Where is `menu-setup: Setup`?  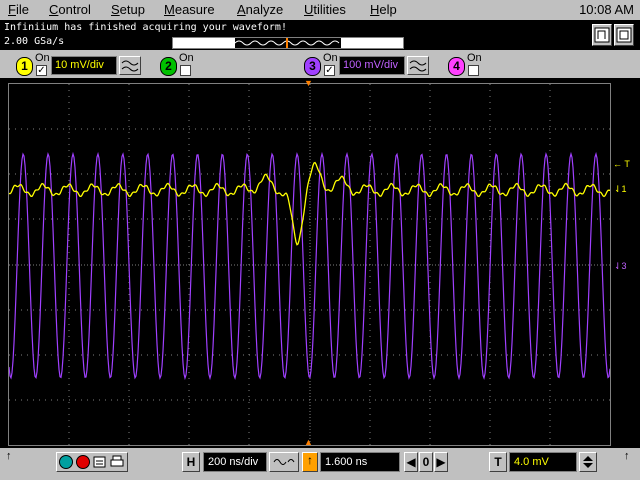
menu-setup: Setup is located at coordinates (128, 9).